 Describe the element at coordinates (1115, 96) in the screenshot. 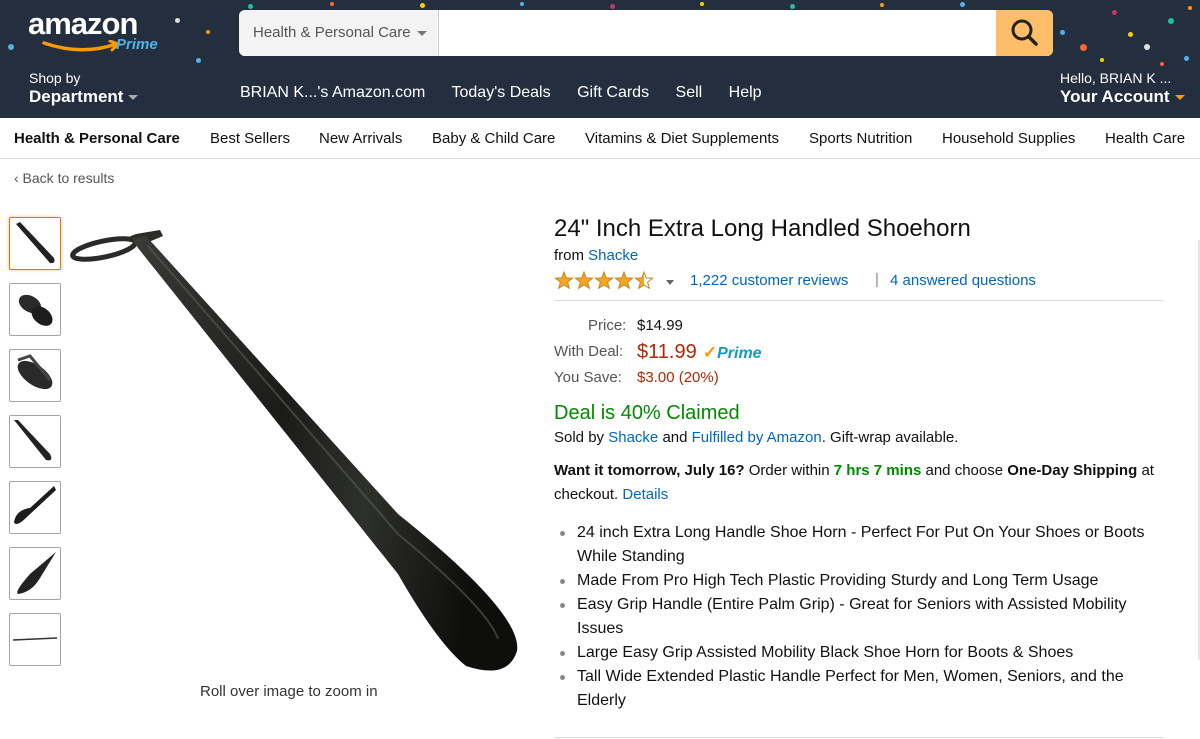

I see `your-account-label: Your Account` at that location.